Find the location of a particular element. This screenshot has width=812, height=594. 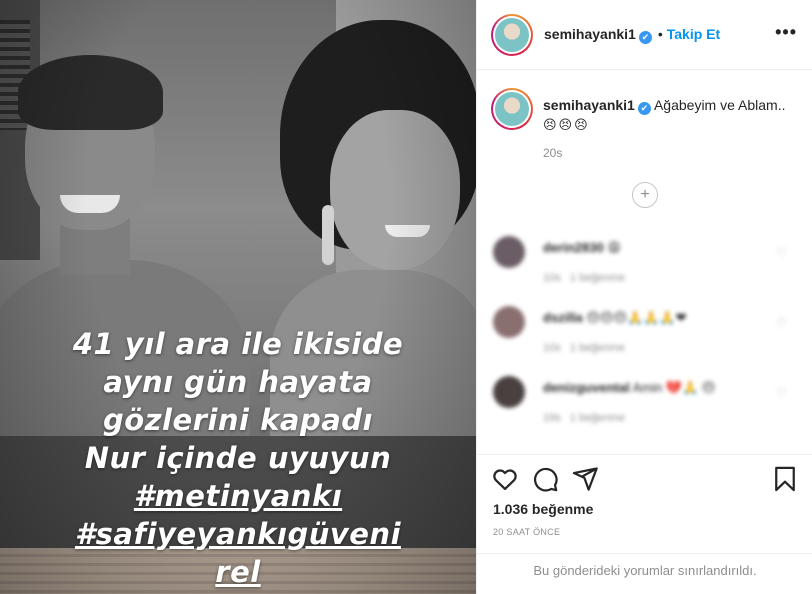

heart-icon is located at coordinates (505, 479).